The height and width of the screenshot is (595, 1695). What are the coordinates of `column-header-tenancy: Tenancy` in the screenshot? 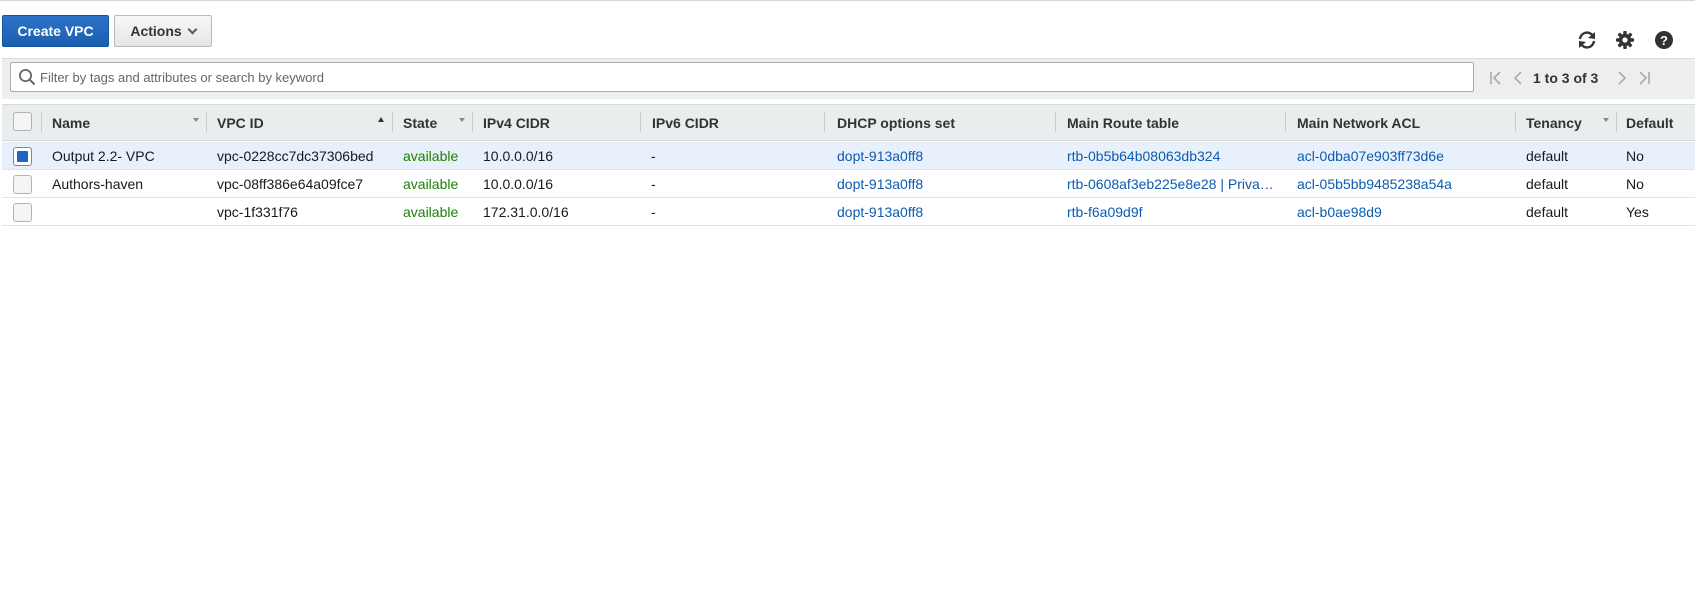 It's located at (1554, 122).